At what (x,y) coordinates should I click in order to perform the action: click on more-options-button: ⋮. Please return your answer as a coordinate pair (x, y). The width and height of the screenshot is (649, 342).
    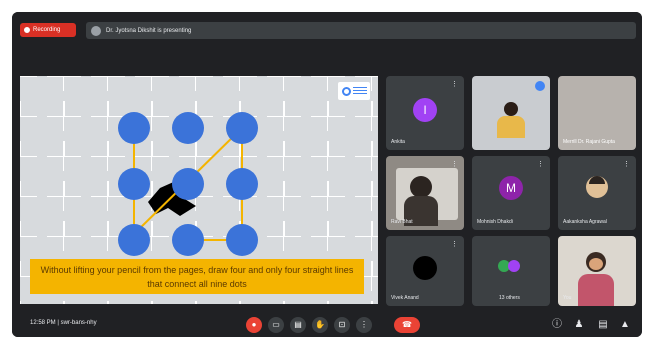
    Looking at the image, I should click on (364, 325).